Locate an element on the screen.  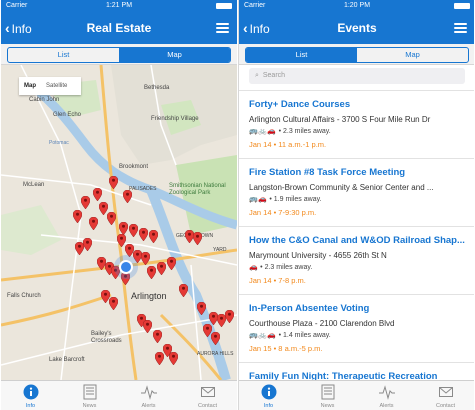
map-label-baileys-crossroads: Bailey's Crossroads is located at coordinates (106, 337).